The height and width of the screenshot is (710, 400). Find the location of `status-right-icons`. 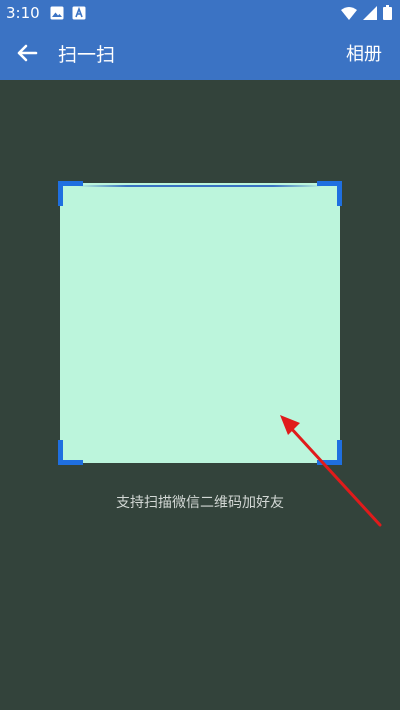

status-right-icons is located at coordinates (366, 12).